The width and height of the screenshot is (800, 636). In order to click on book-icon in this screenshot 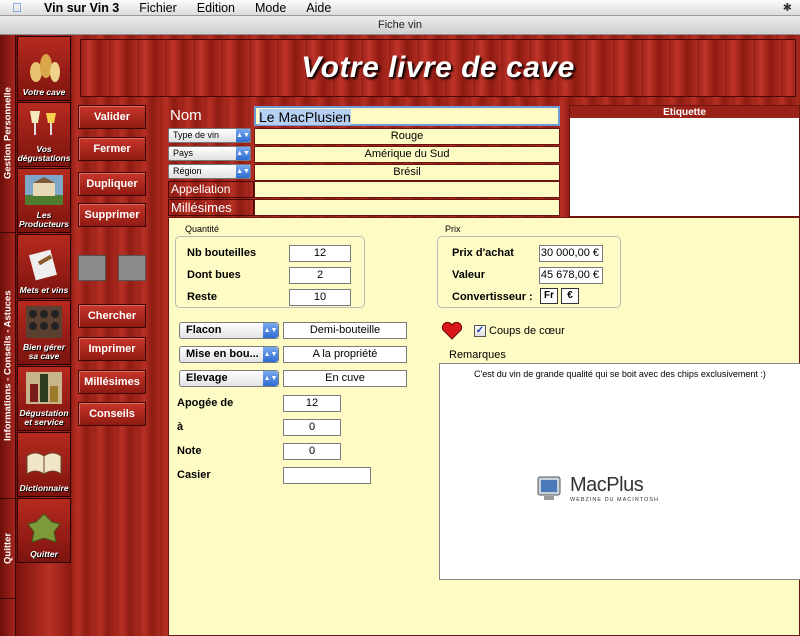, I will do `click(44, 463)`.